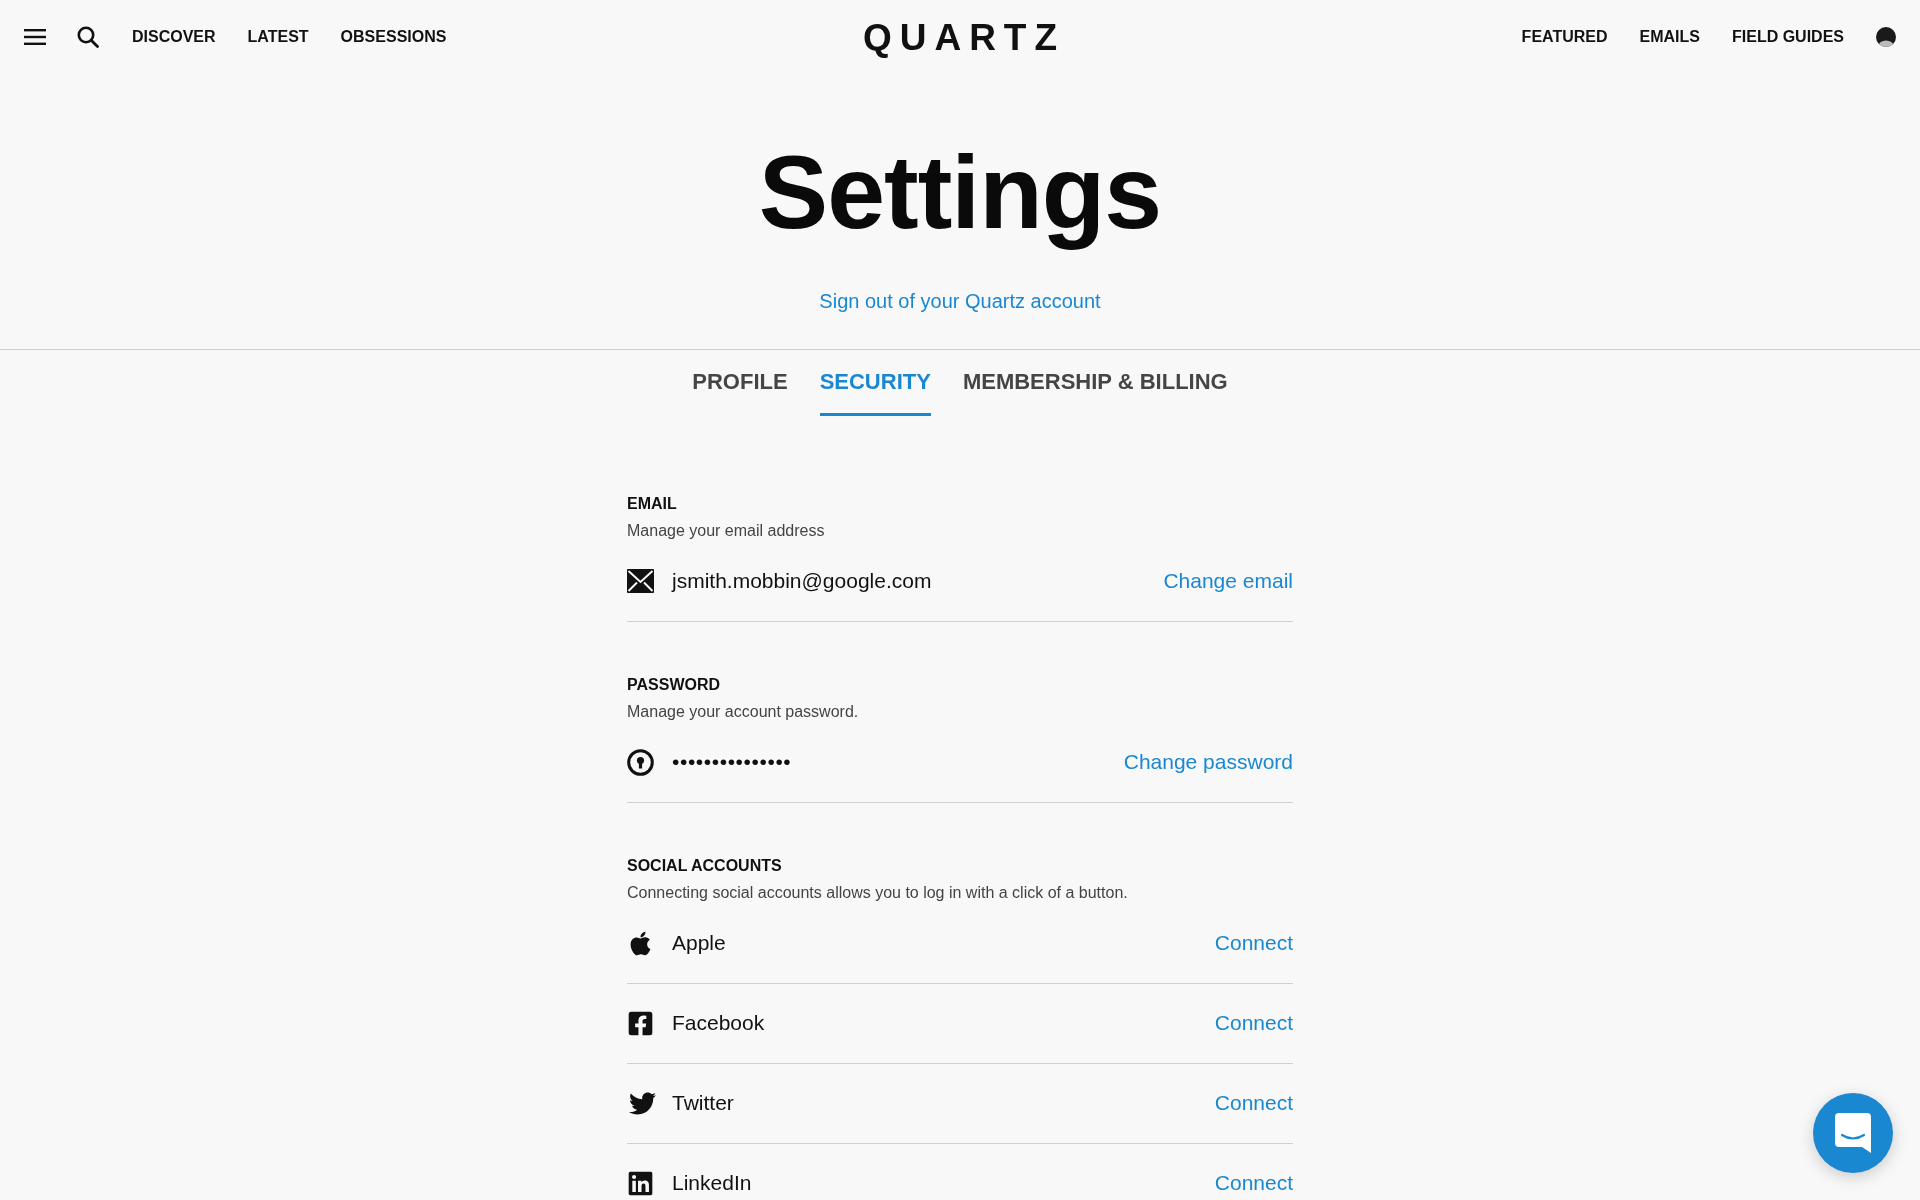  Describe the element at coordinates (640, 1023) in the screenshot. I see `facebook-logo-icon` at that location.